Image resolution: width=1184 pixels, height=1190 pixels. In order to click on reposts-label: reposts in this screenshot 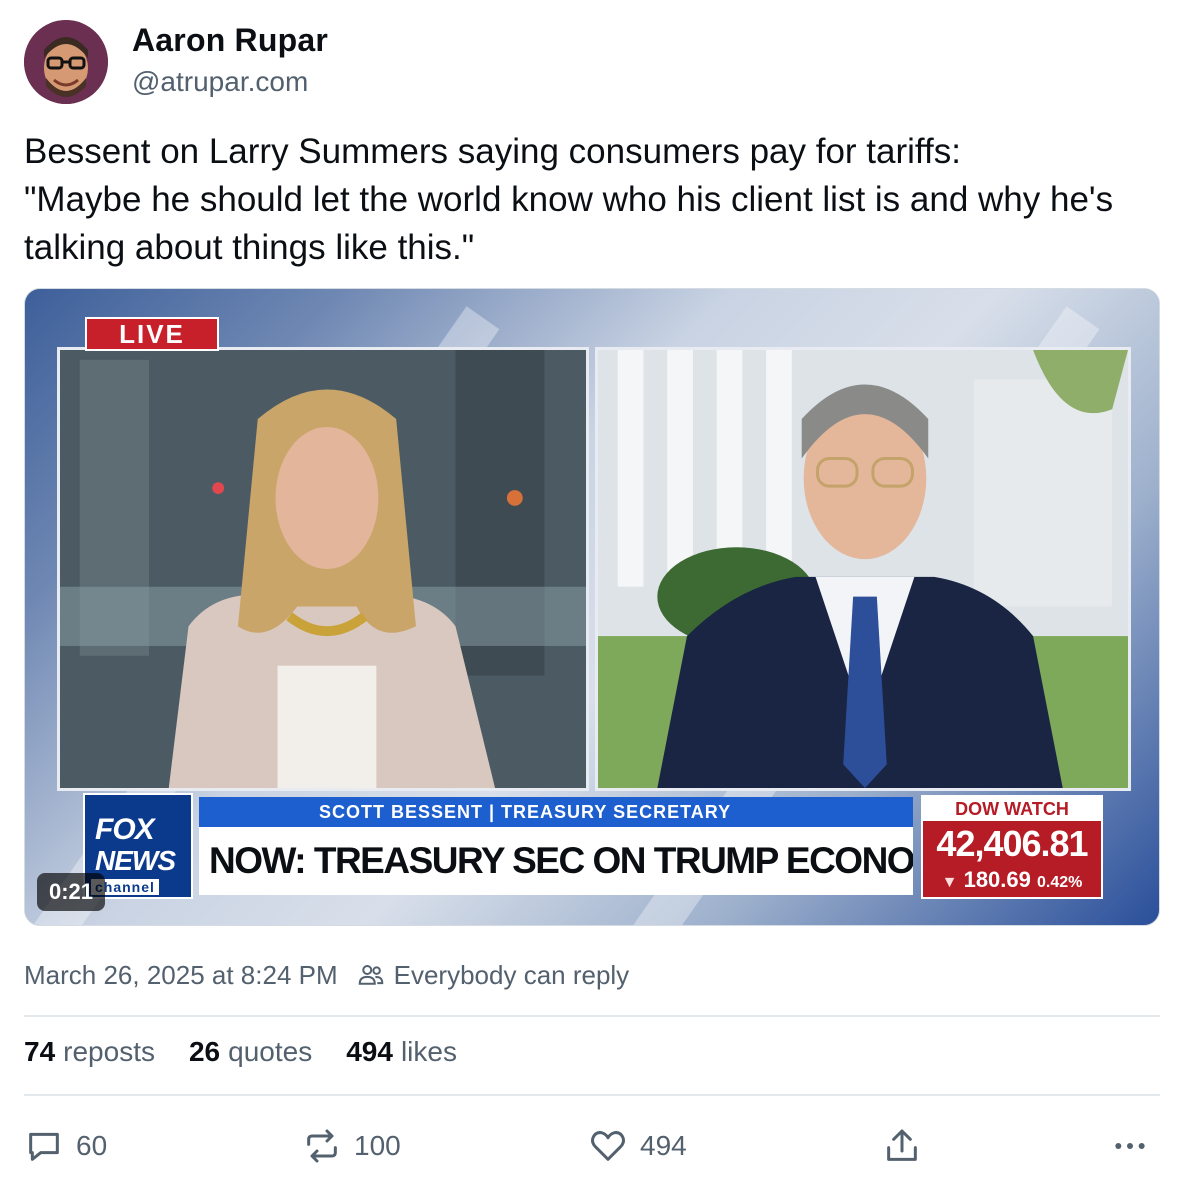, I will do `click(109, 1051)`.